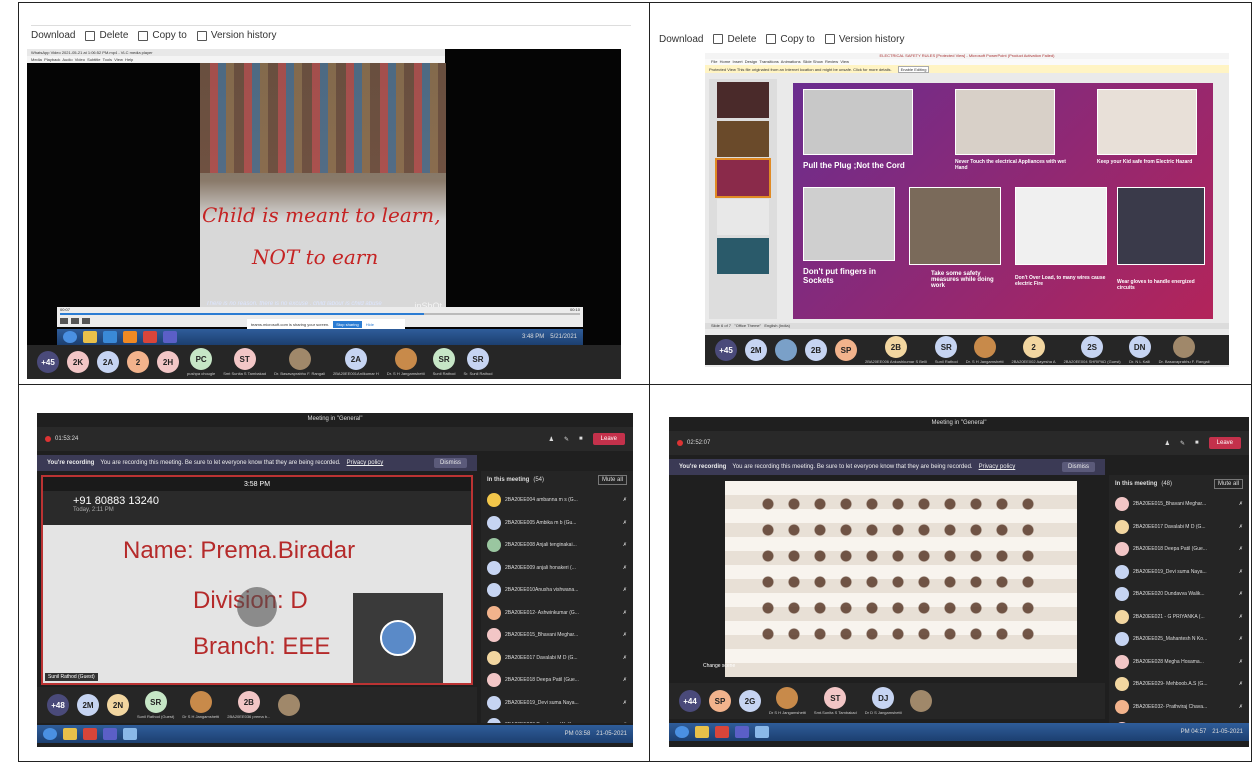 This screenshot has height=765, width=1256. I want to click on participant-row: 2BA20EE017 Davalabi M D (G... ✗, so click(1179, 527).